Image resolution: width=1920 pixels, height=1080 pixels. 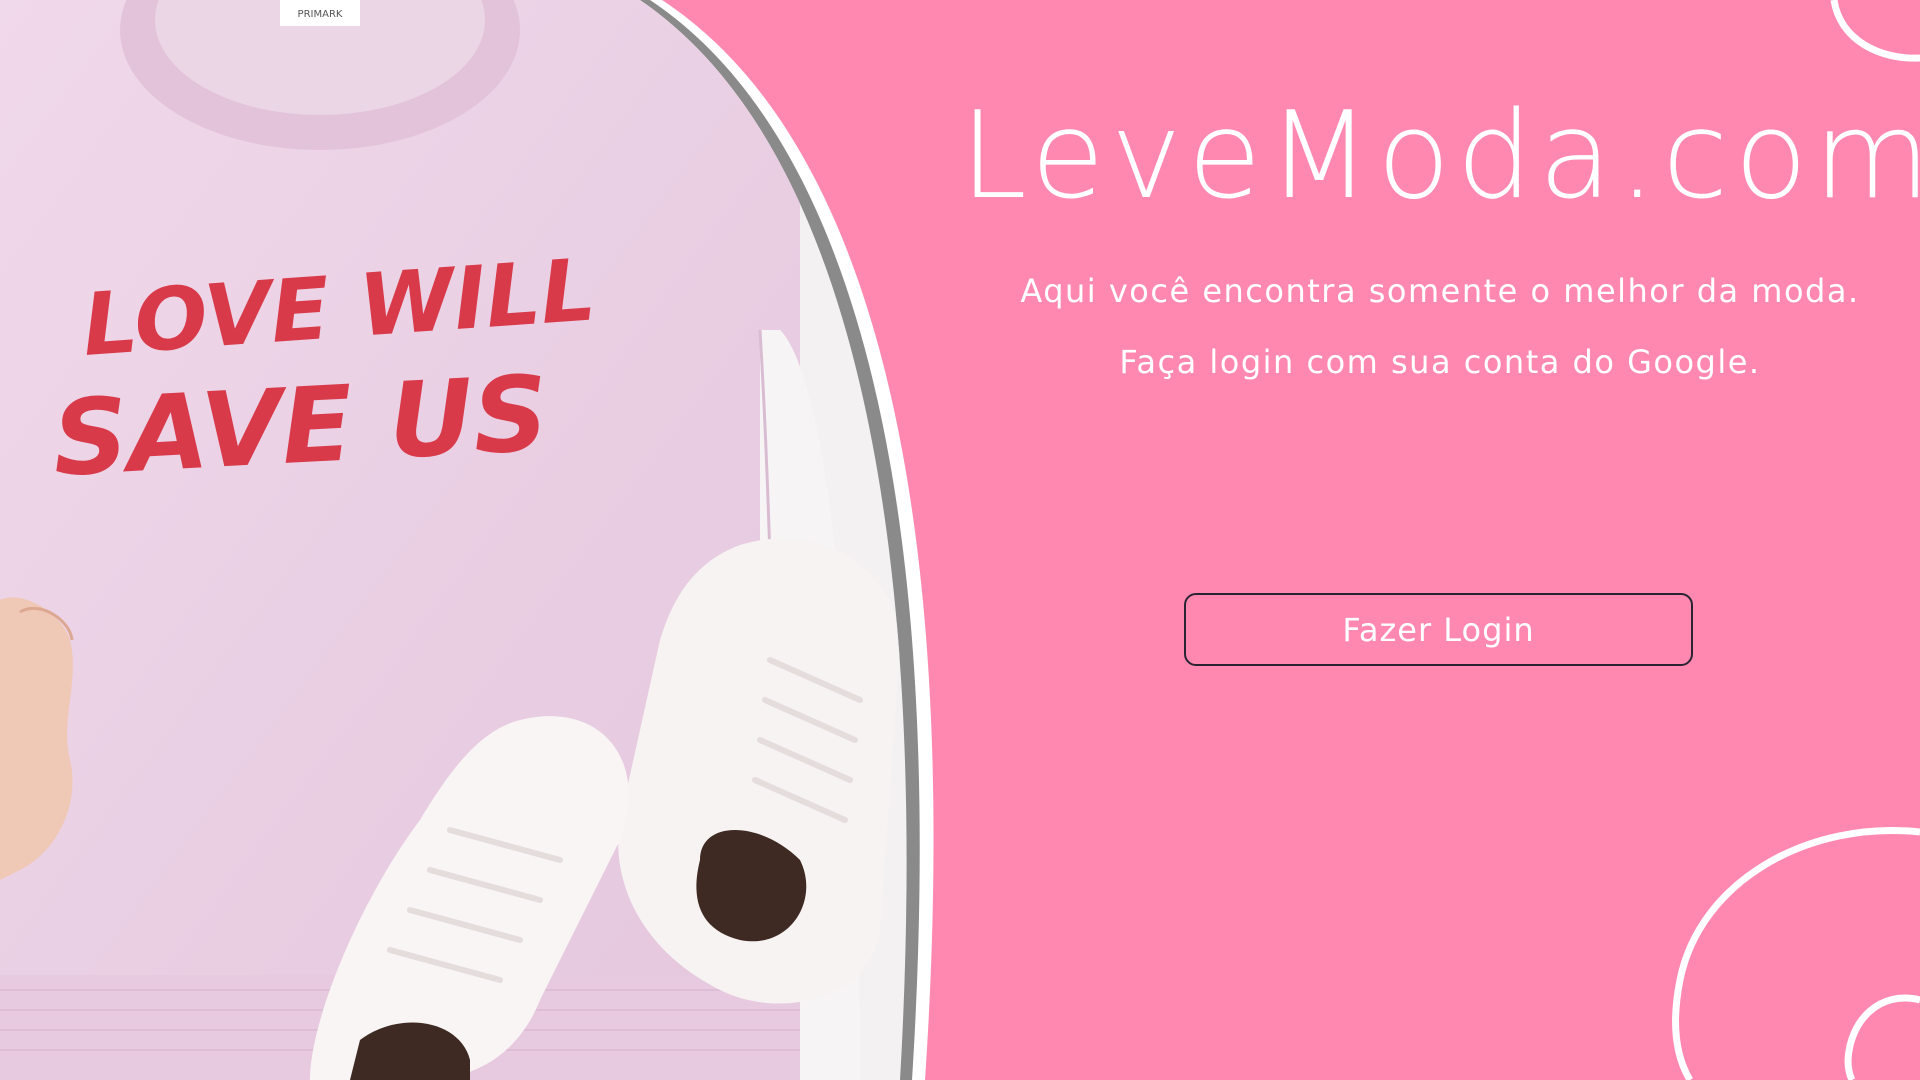 I want to click on brand-title: LeveModa.com, so click(x=1440, y=156).